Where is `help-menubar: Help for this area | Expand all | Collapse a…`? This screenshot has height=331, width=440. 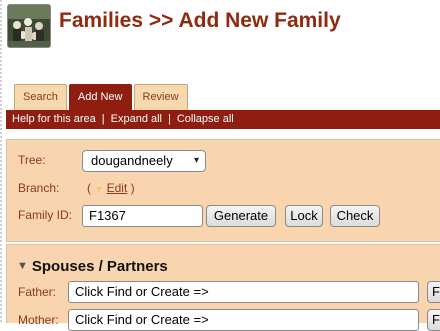
help-menubar: Help for this area | Expand all | Collapse a… is located at coordinates (223, 119).